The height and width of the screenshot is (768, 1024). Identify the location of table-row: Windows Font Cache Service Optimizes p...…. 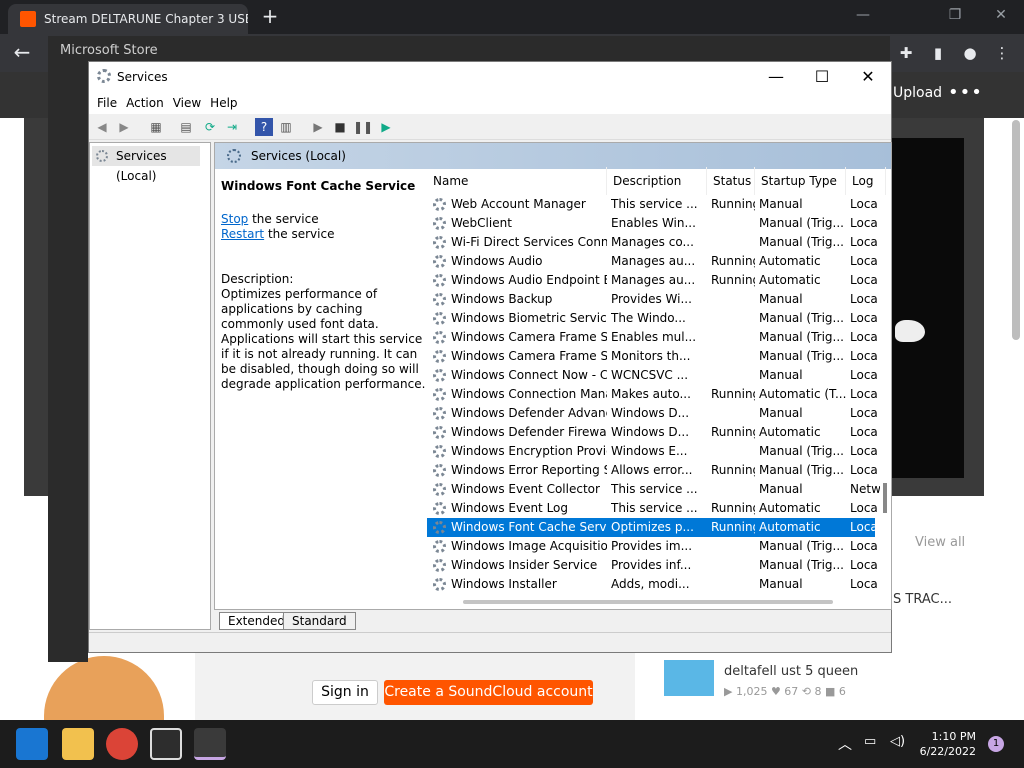
(652, 527).